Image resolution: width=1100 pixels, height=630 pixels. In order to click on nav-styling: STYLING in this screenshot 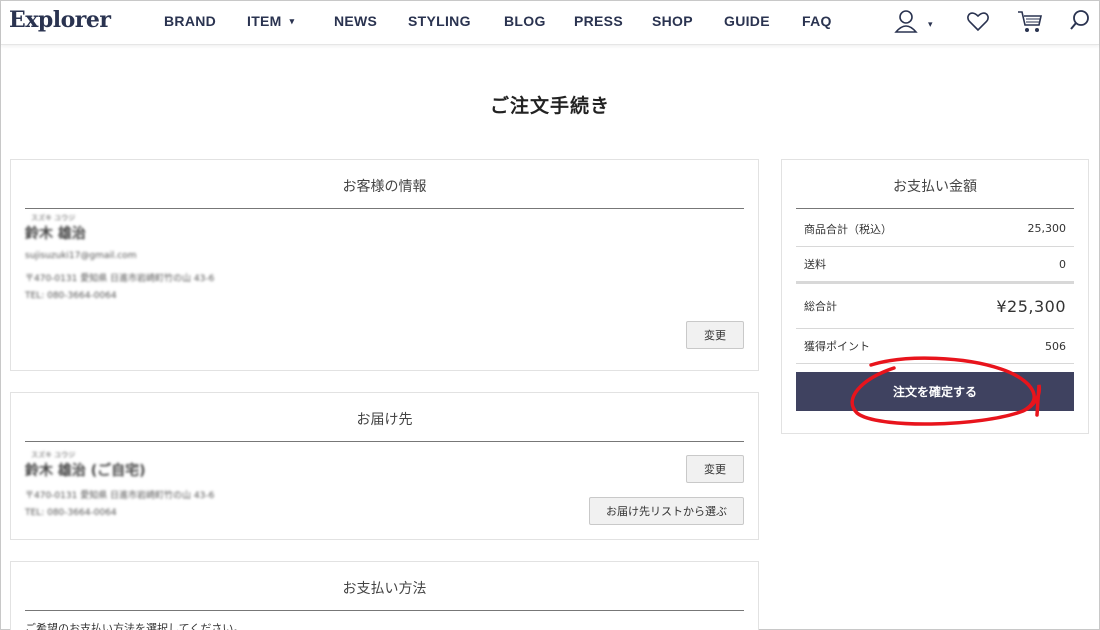, I will do `click(439, 21)`.